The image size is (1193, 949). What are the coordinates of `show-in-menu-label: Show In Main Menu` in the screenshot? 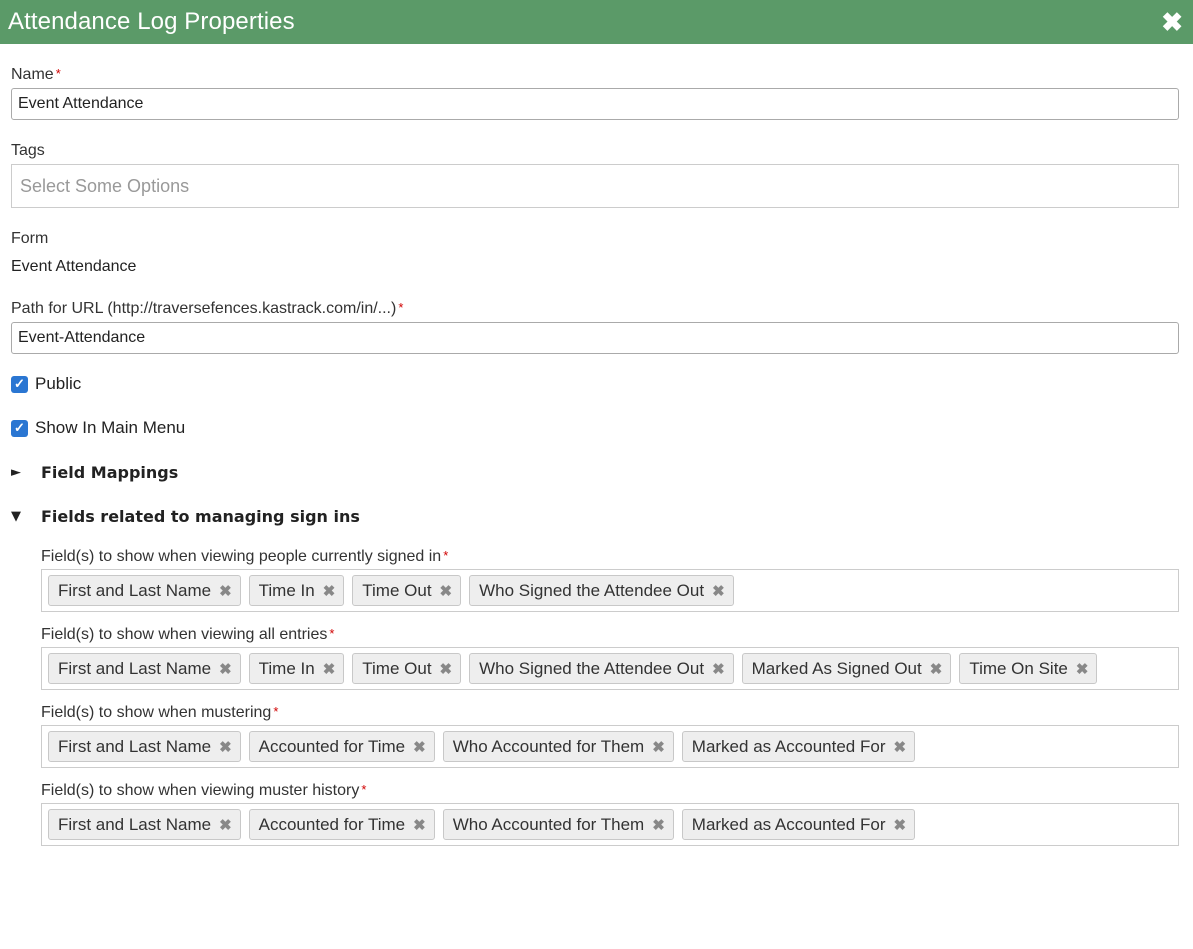 It's located at (110, 427).